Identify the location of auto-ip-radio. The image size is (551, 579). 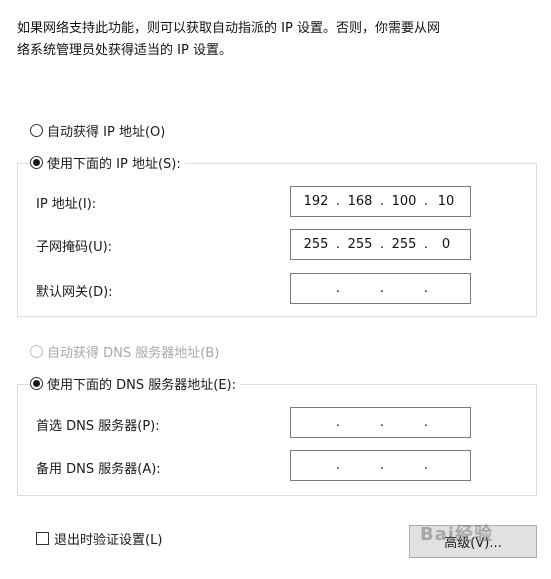
(36, 130).